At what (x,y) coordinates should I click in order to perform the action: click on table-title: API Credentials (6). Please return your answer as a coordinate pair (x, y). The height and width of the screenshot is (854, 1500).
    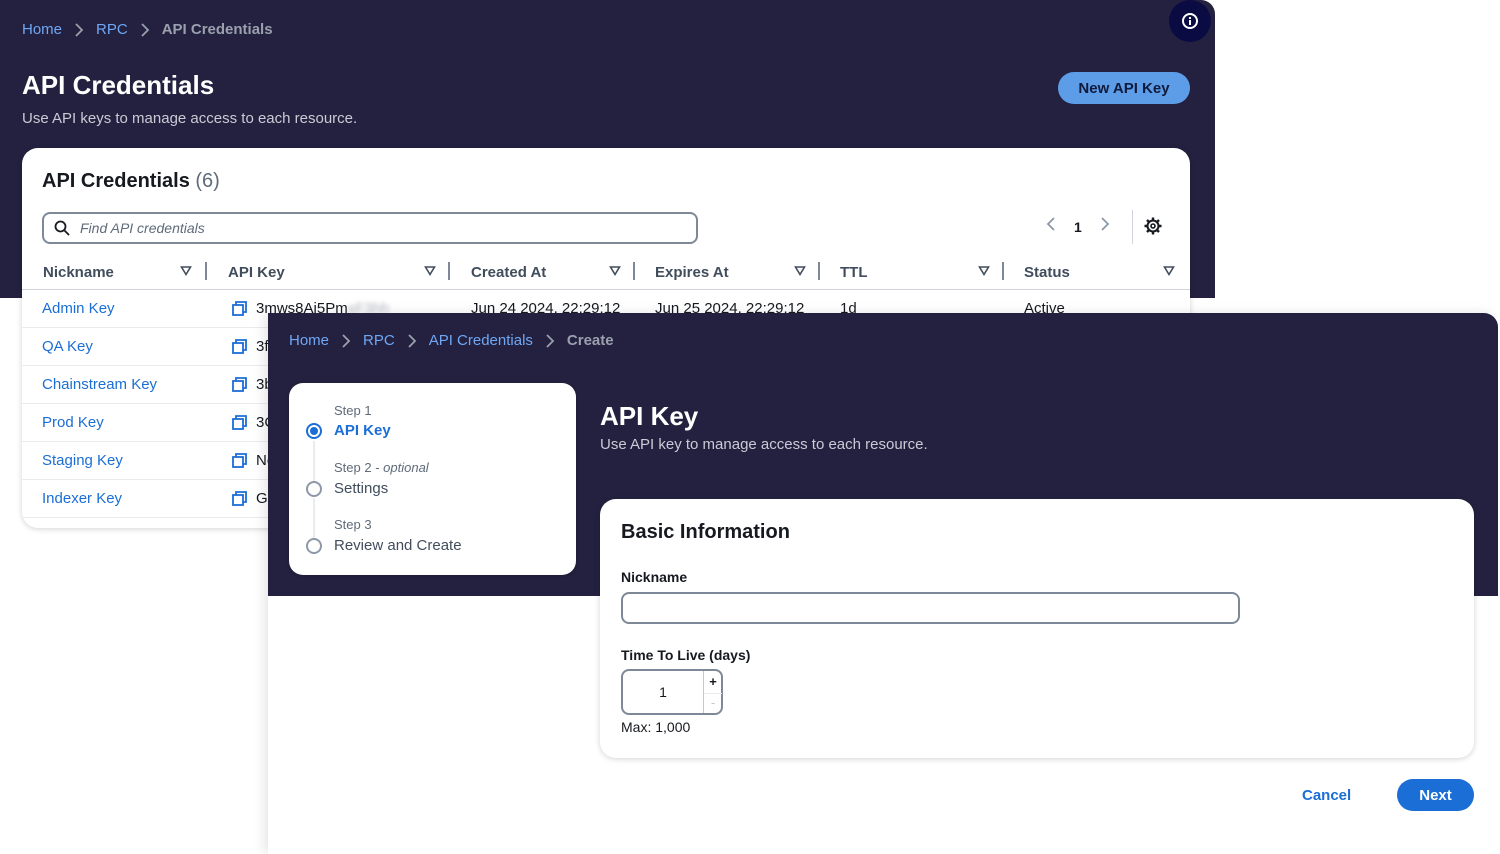
    Looking at the image, I should click on (131, 181).